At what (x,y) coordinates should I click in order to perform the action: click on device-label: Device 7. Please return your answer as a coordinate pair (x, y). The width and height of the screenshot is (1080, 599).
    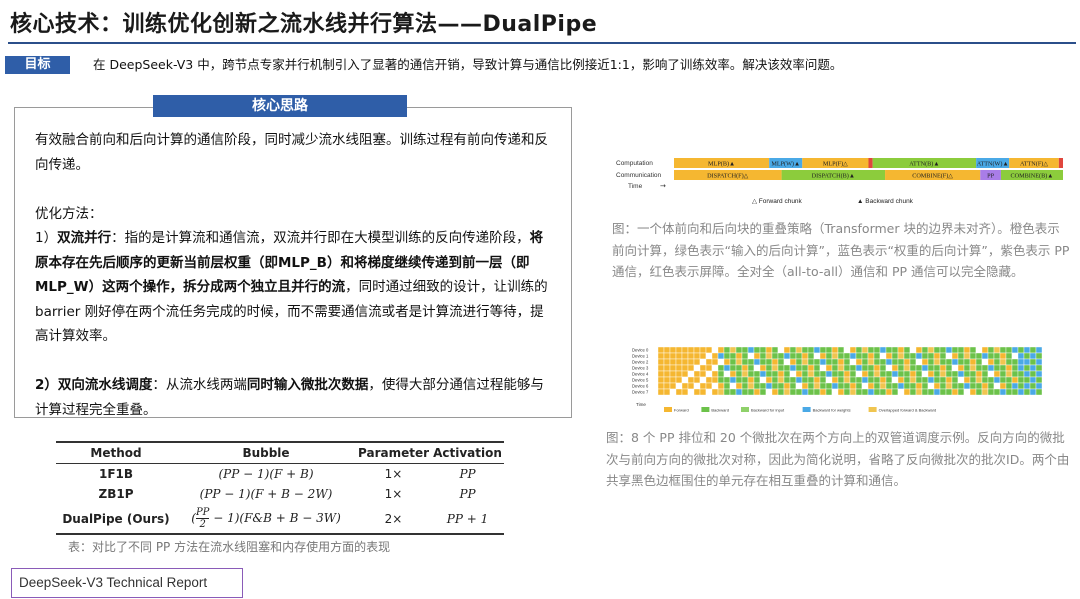
    Looking at the image, I should click on (640, 392).